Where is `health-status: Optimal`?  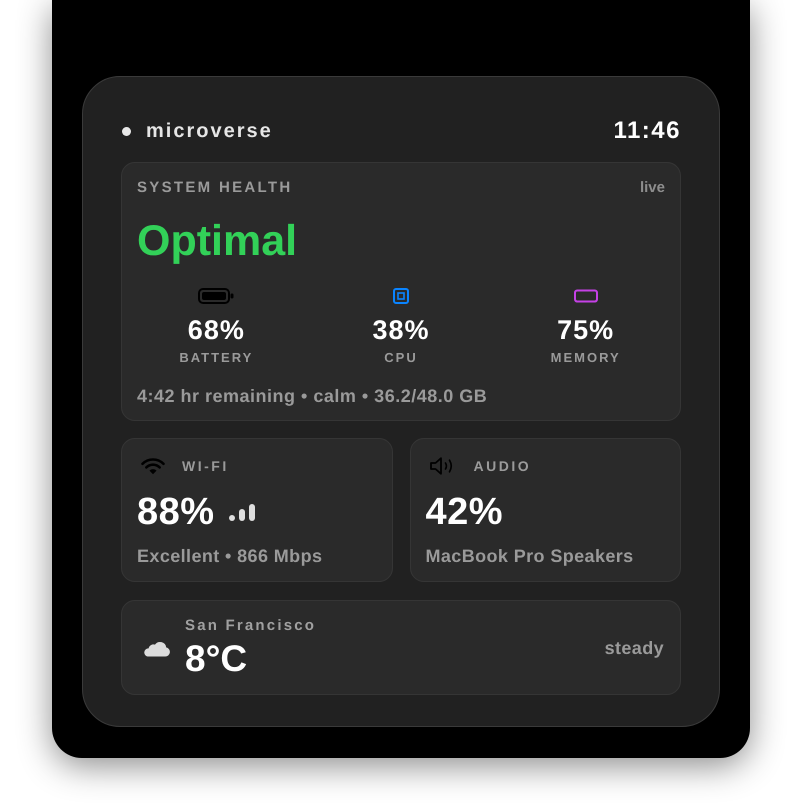 health-status: Optimal is located at coordinates (217, 241).